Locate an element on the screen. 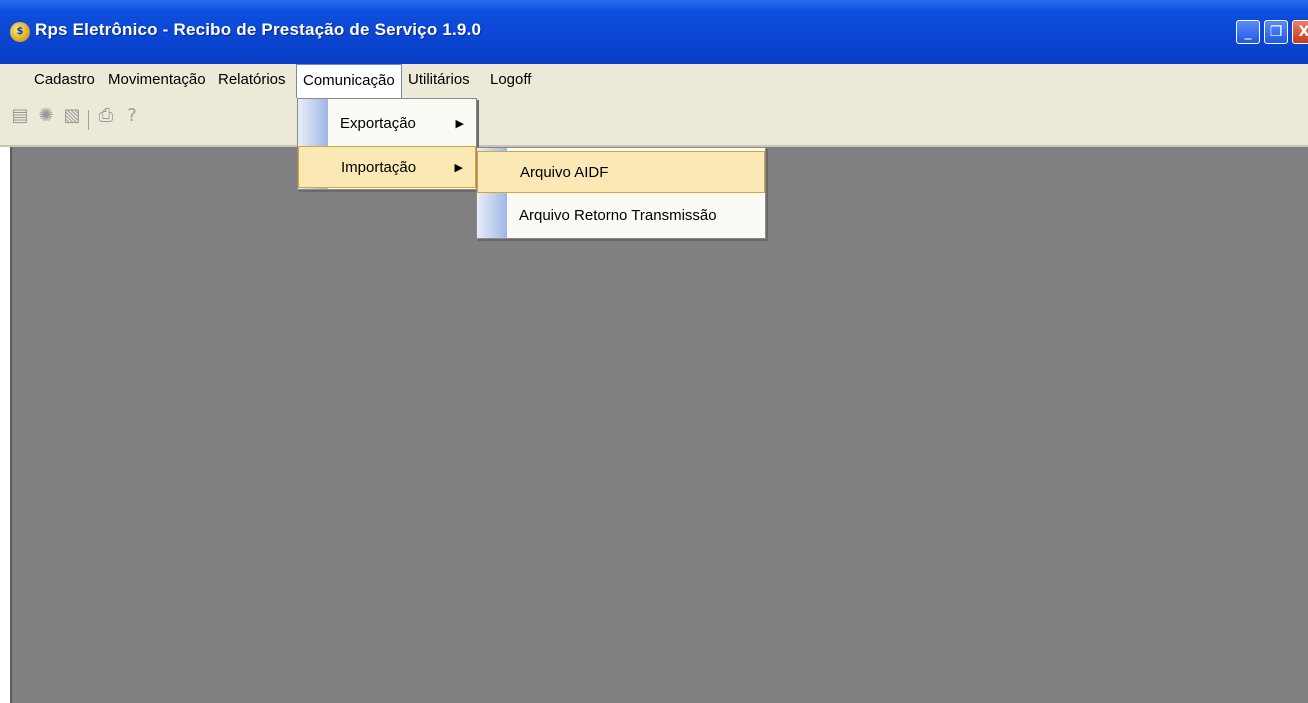  close-button: X is located at coordinates (1300, 32).